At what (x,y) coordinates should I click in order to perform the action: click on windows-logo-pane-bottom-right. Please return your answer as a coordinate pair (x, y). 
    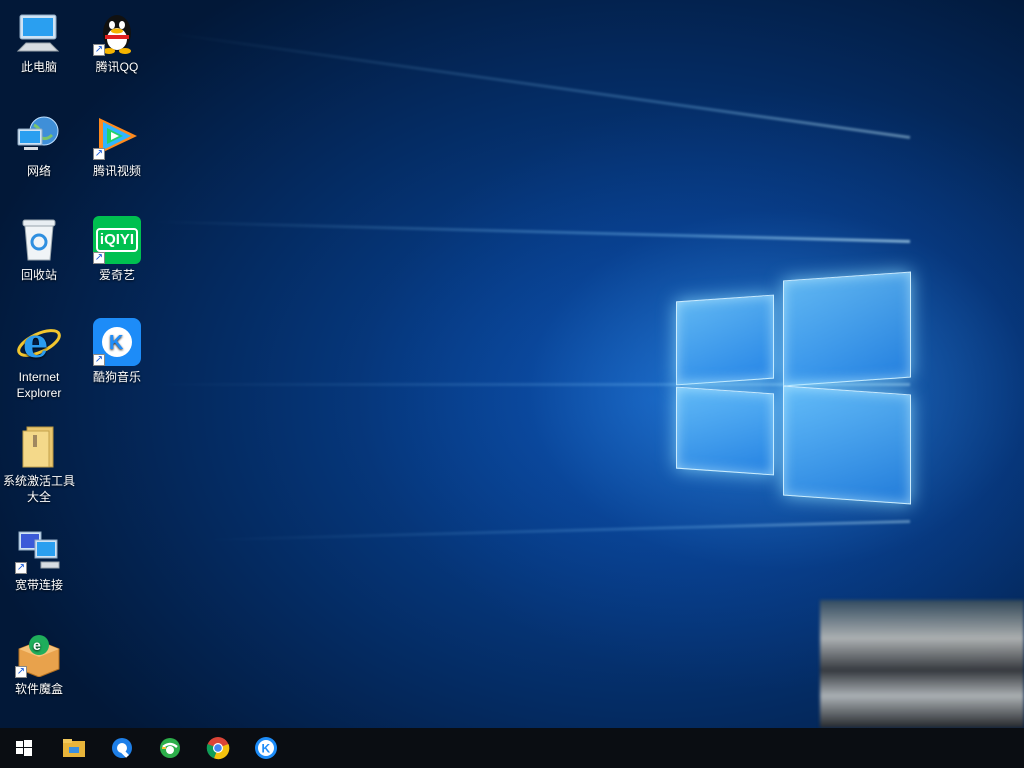
    Looking at the image, I should click on (847, 445).